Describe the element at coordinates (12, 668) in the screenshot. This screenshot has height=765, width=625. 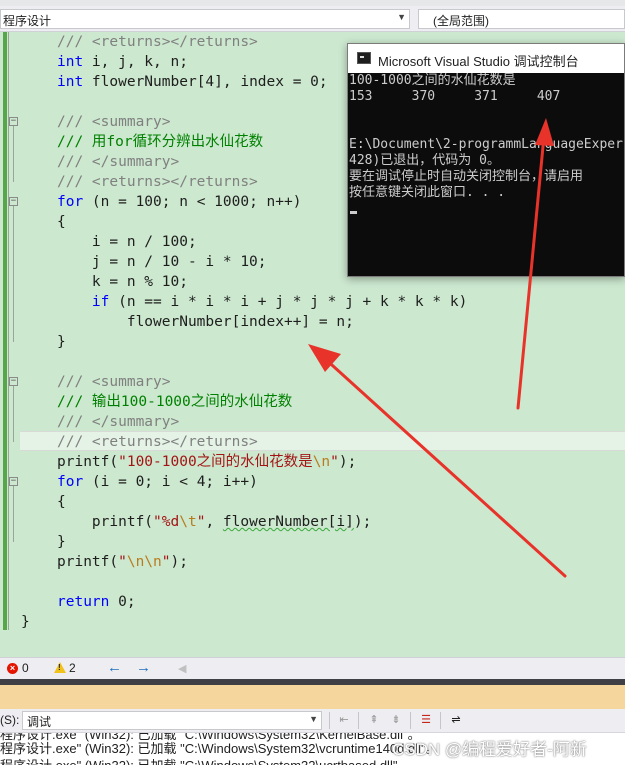
I see `error-icon: ×` at that location.